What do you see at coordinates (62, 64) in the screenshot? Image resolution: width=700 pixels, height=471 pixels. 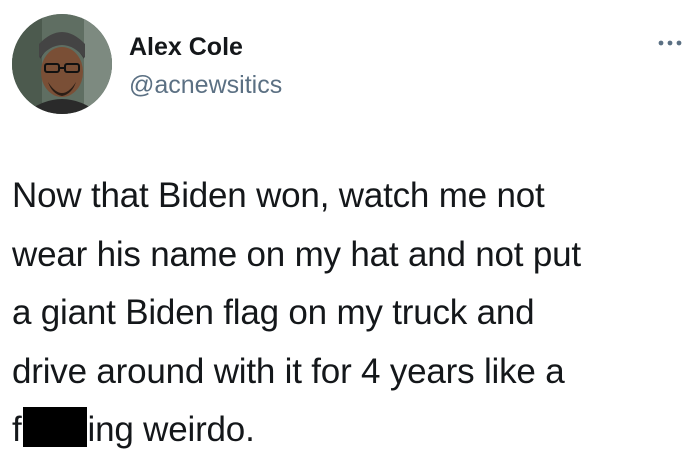 I see `avatar` at bounding box center [62, 64].